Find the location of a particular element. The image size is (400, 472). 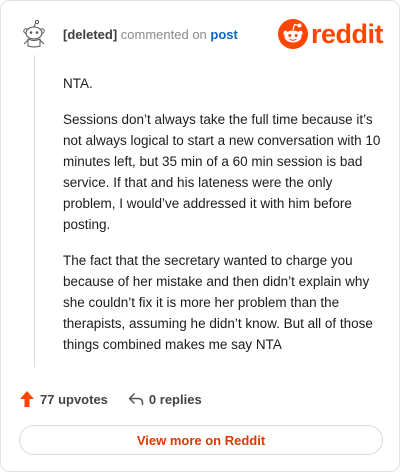

reply-arrow-icon is located at coordinates (136, 399).